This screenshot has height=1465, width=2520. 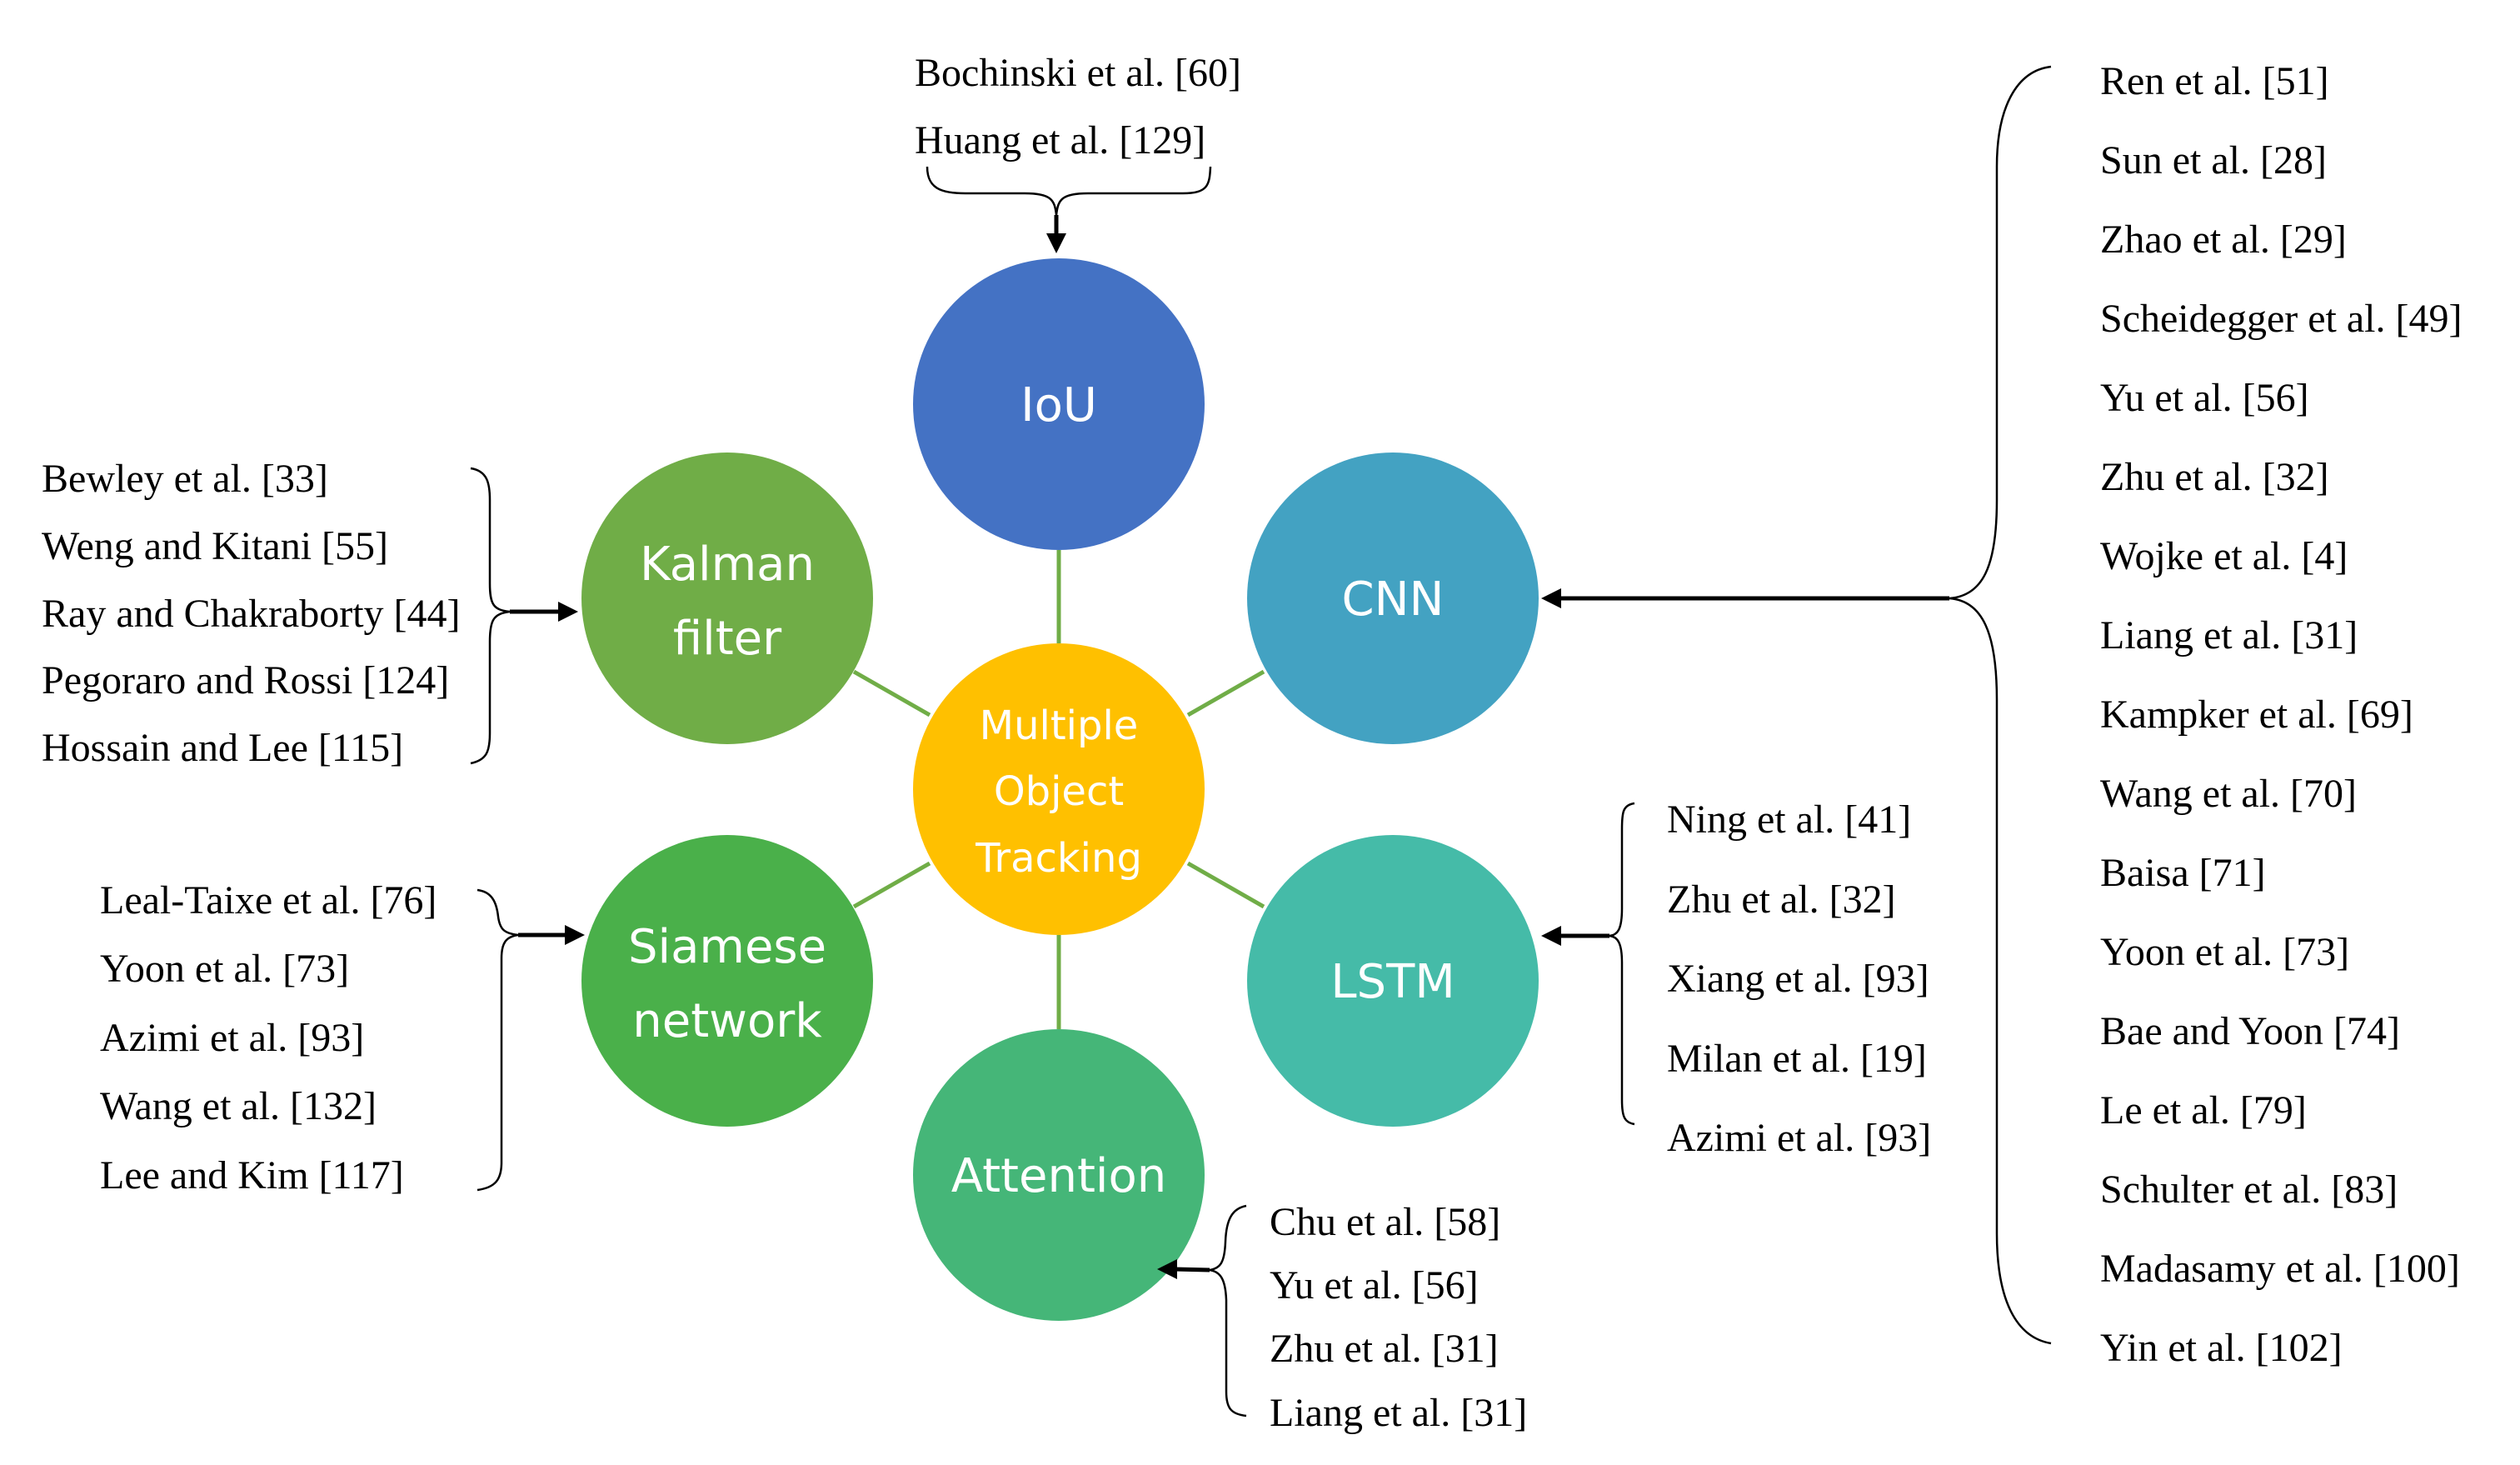 I want to click on iou-label: IoU, so click(x=1058, y=405).